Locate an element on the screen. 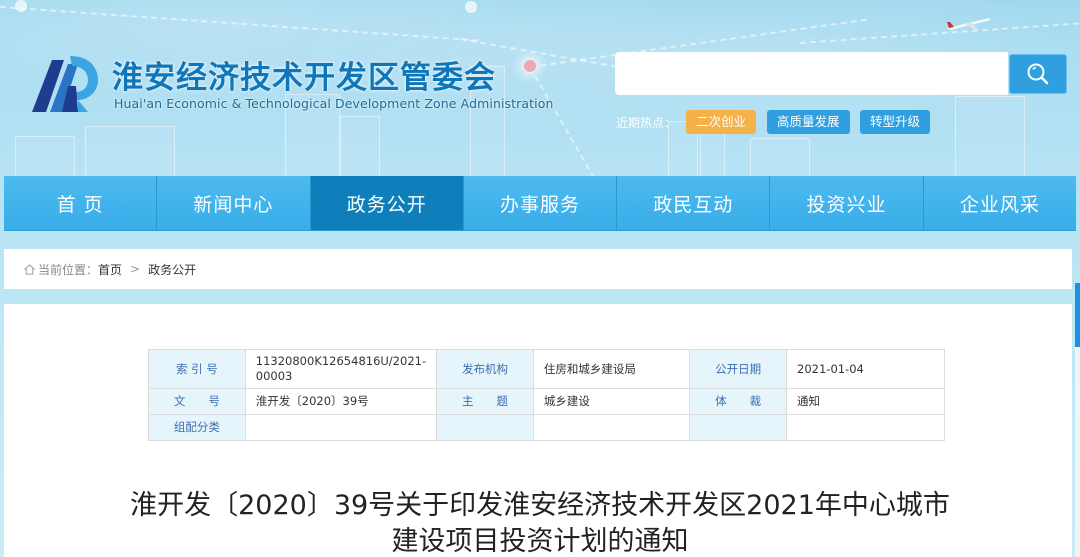 Image resolution: width=1080 pixels, height=557 pixels. nav-item-enterprises: 企业风采 is located at coordinates (999, 203).